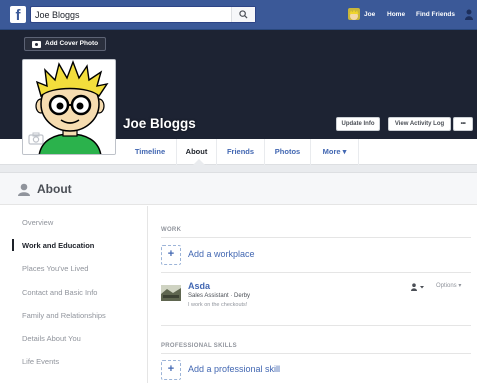  I want to click on search-box, so click(143, 14).